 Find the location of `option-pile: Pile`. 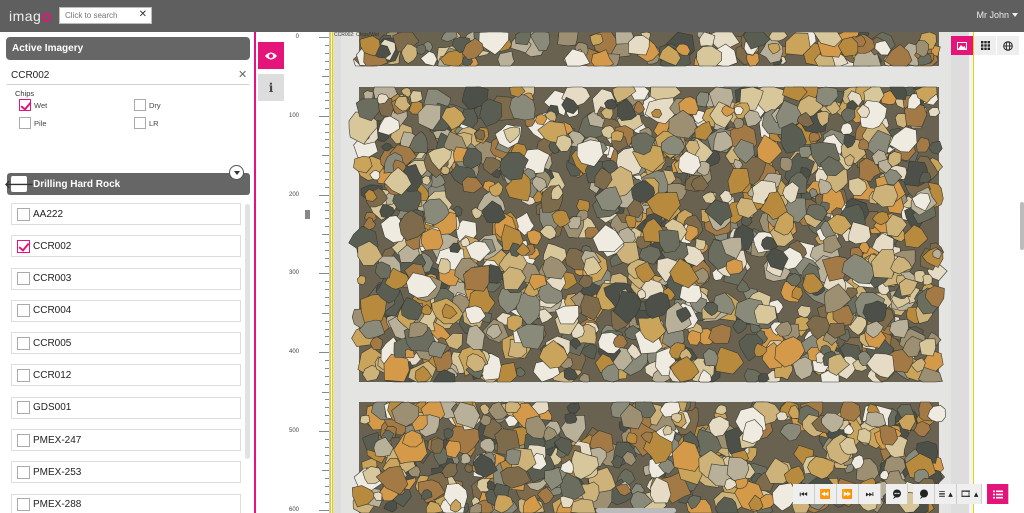

option-pile: Pile is located at coordinates (33, 123).